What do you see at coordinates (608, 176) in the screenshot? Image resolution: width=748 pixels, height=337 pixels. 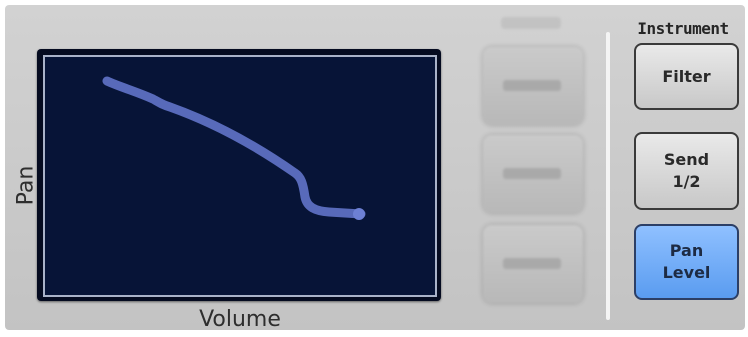 I see `divider` at bounding box center [608, 176].